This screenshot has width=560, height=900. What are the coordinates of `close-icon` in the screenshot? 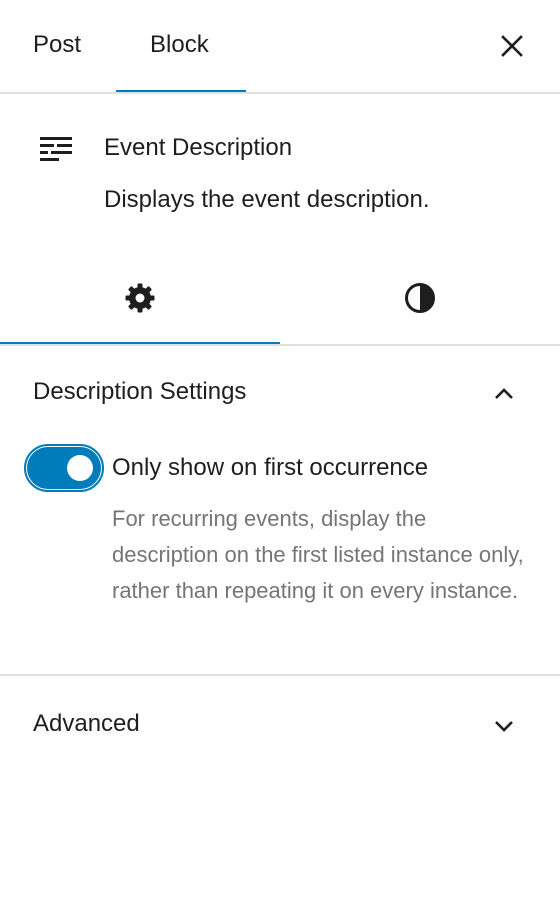 It's located at (512, 46).